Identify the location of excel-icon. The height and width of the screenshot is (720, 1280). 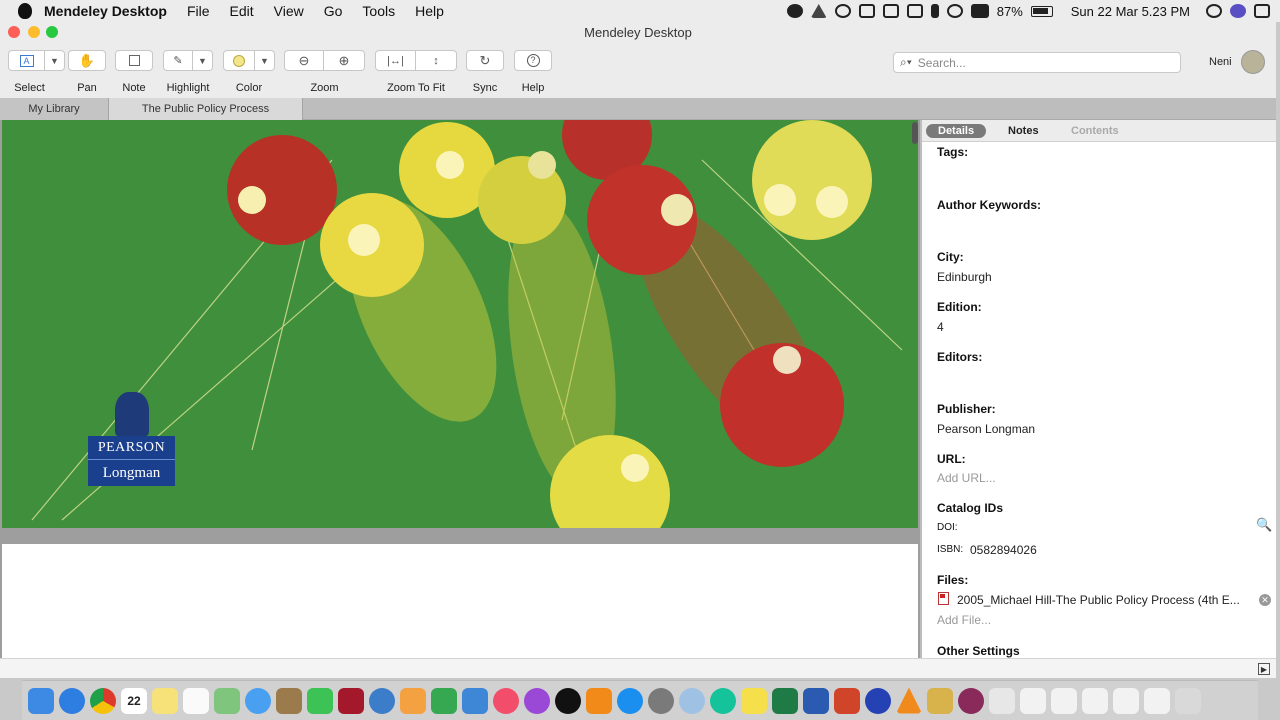
(785, 700).